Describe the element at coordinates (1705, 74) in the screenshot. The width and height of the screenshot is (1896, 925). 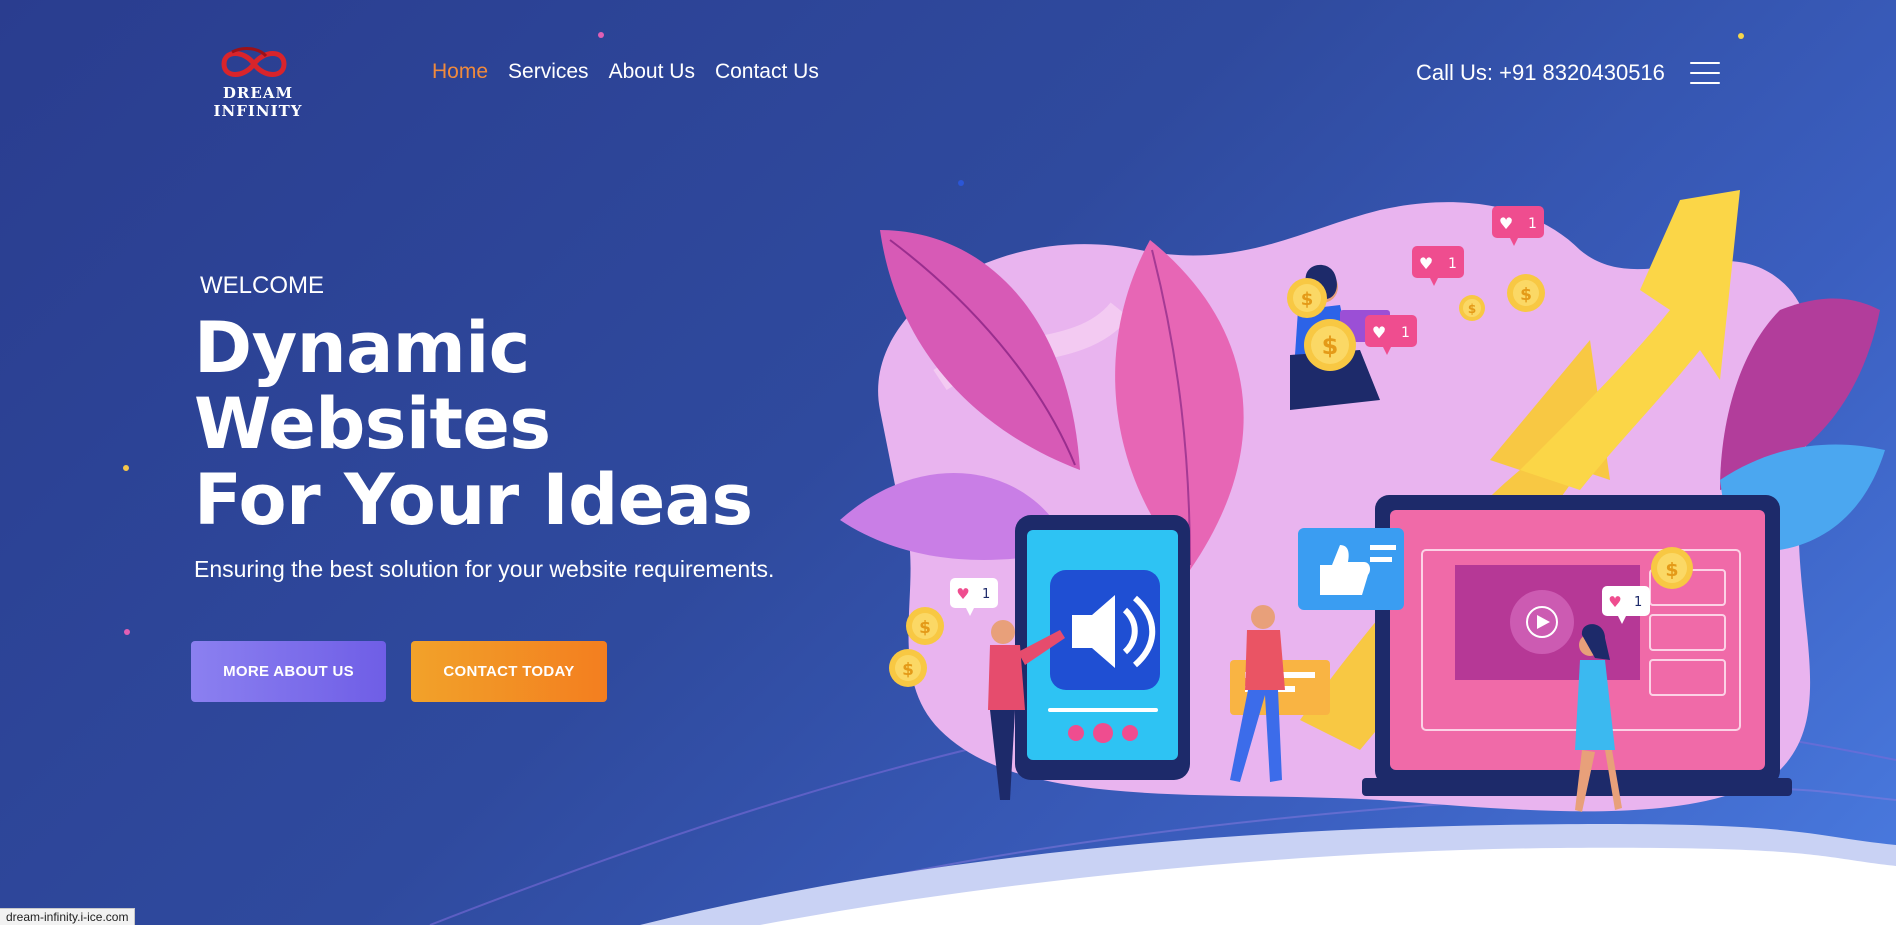
I see `hamburger-icon` at that location.